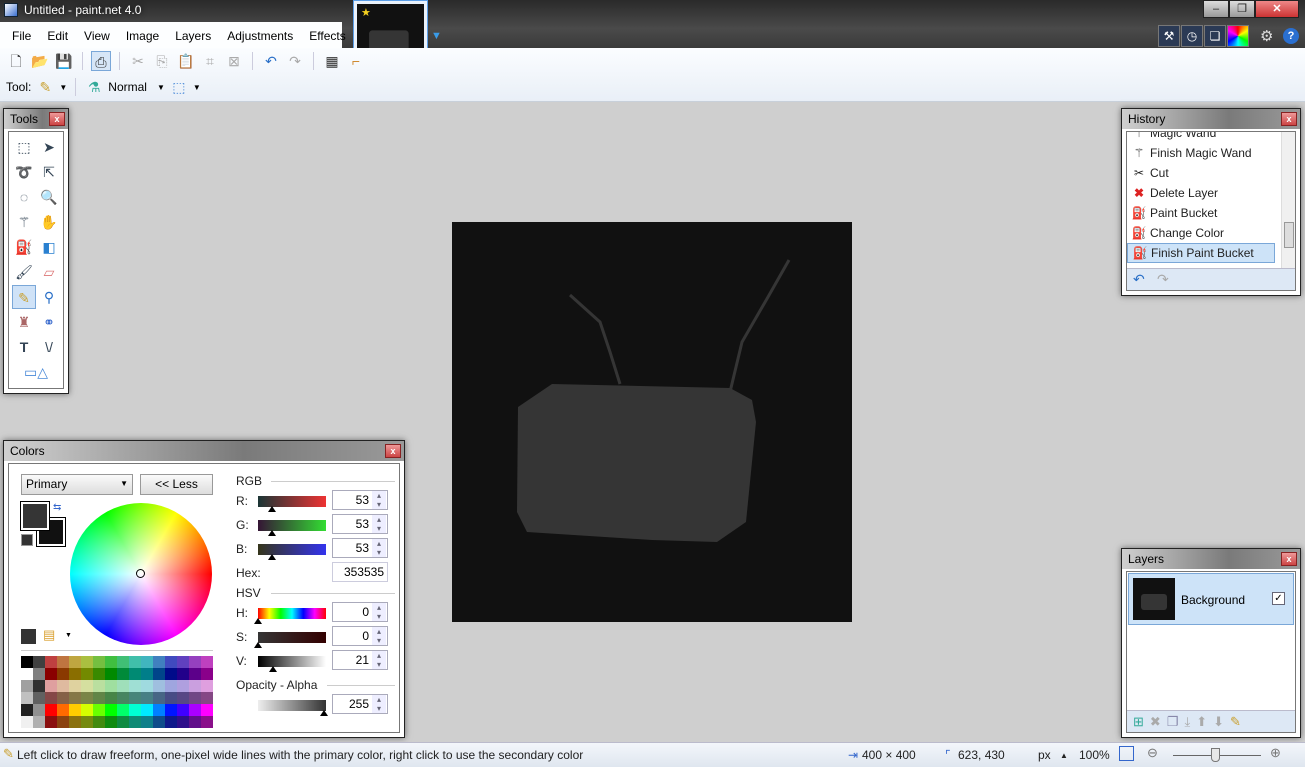  What do you see at coordinates (24, 172) in the screenshot?
I see `lasso-select-tool-icon: ➰` at bounding box center [24, 172].